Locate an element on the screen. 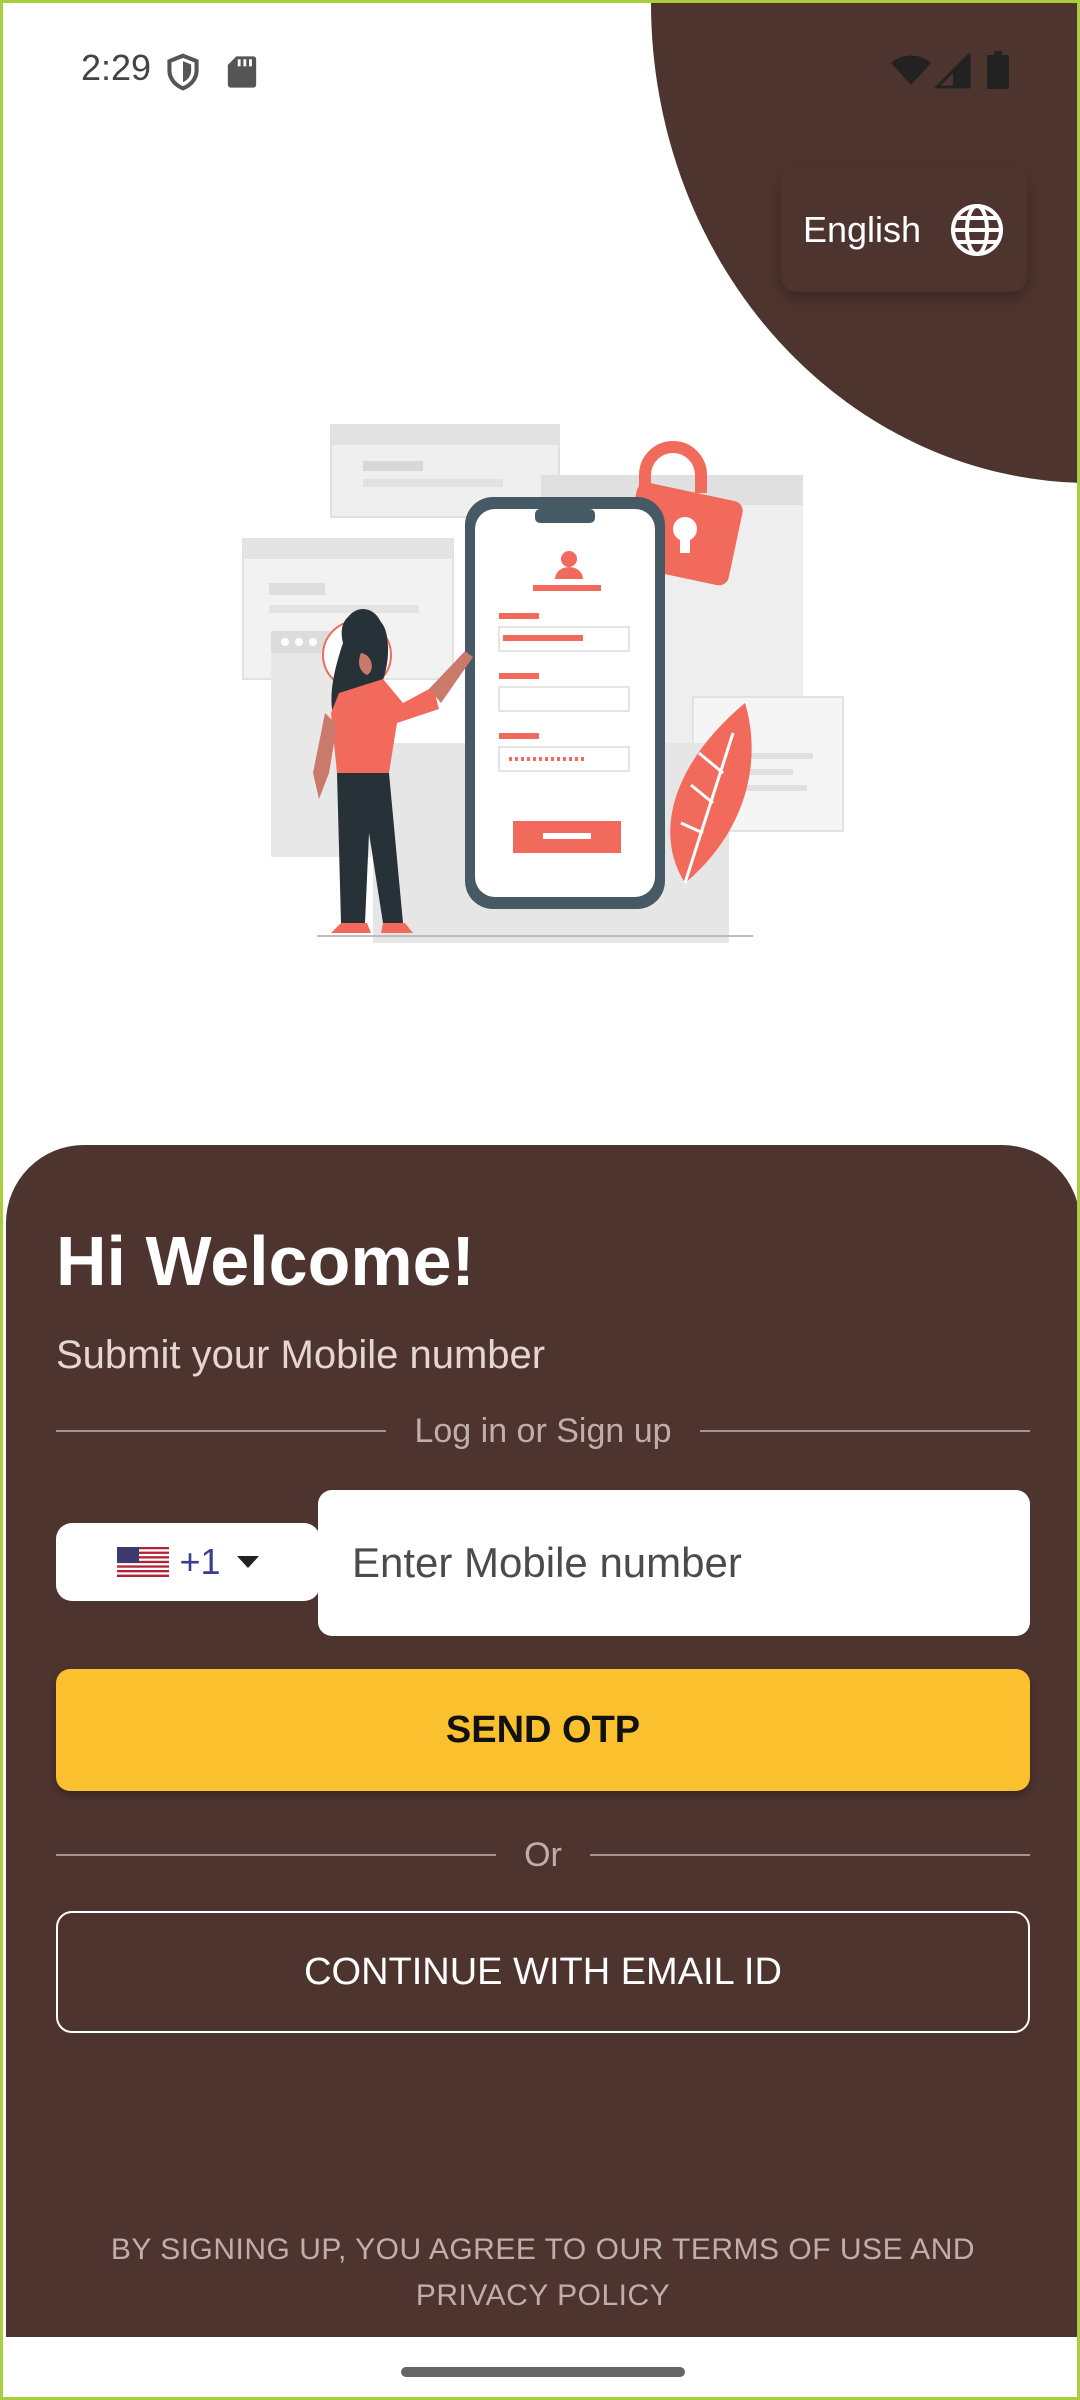  or-divider: Or is located at coordinates (543, 1855).